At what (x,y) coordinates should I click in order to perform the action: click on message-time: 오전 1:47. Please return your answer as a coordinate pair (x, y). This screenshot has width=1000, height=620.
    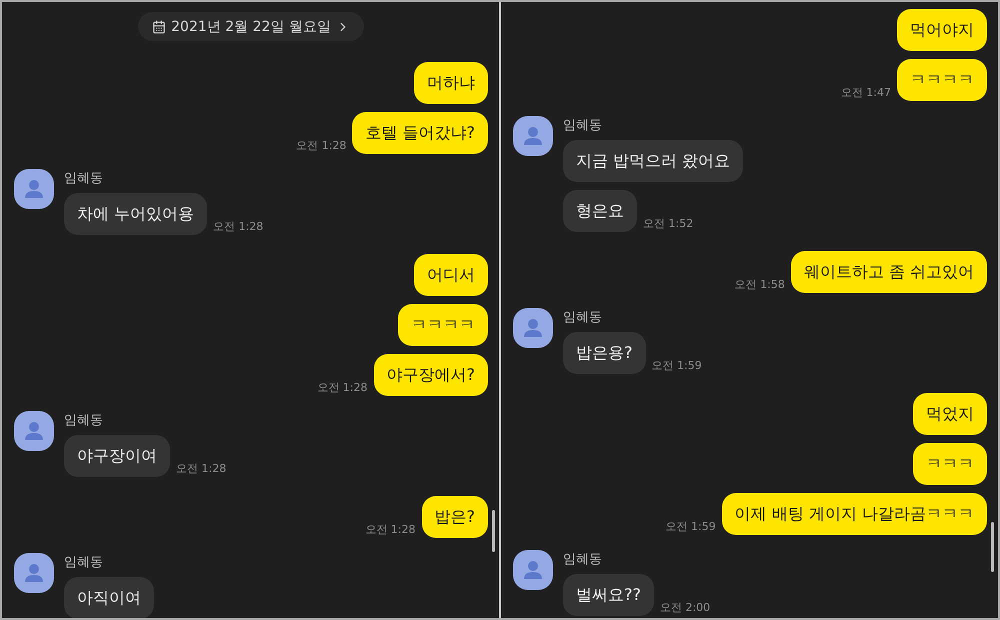
    Looking at the image, I should click on (865, 93).